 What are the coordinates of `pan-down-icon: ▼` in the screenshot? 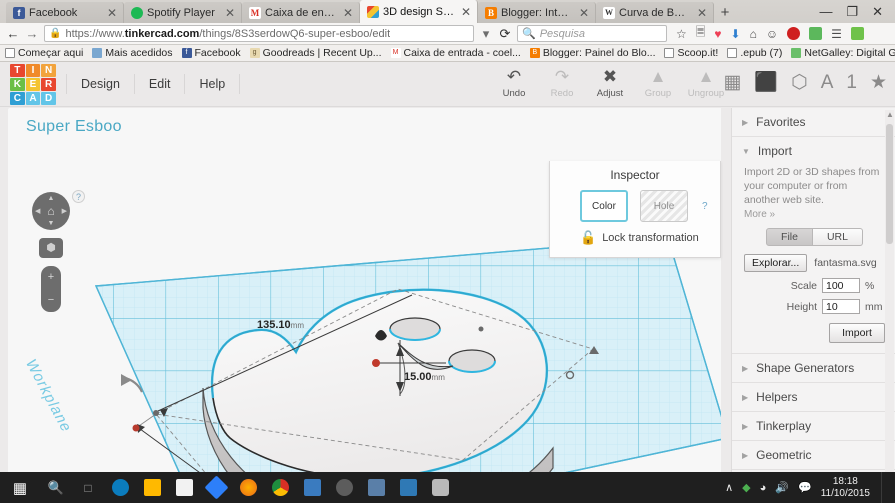 It's located at (51, 223).